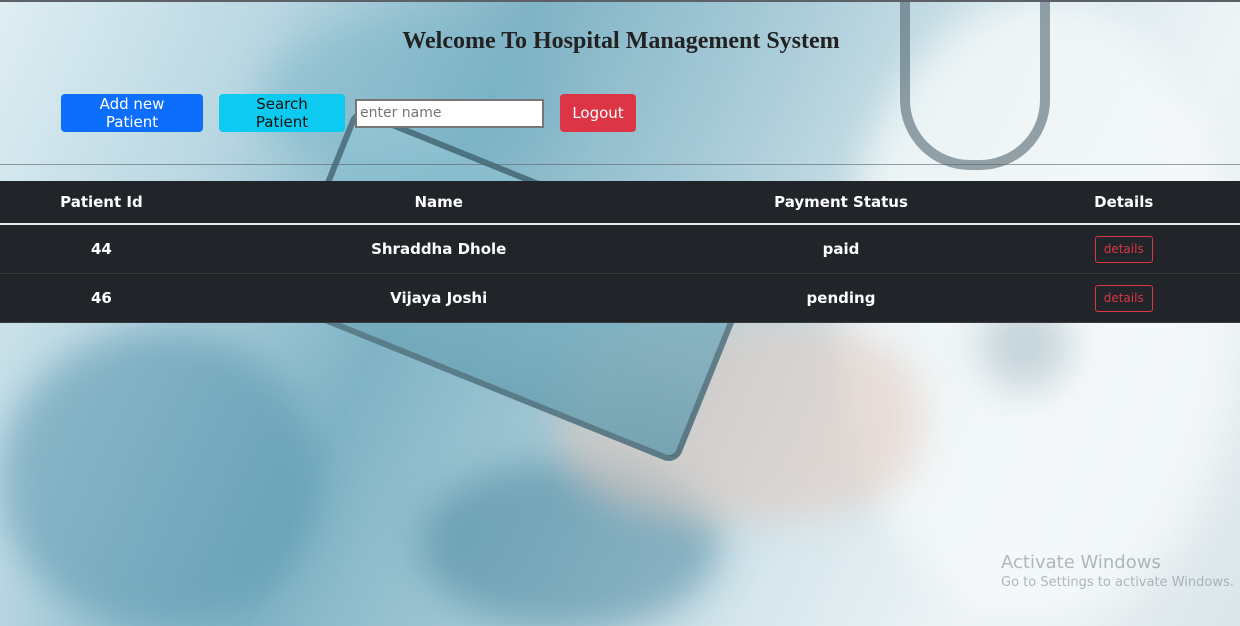 The width and height of the screenshot is (1240, 626). I want to click on add-patient-button: Add new Patient, so click(132, 113).